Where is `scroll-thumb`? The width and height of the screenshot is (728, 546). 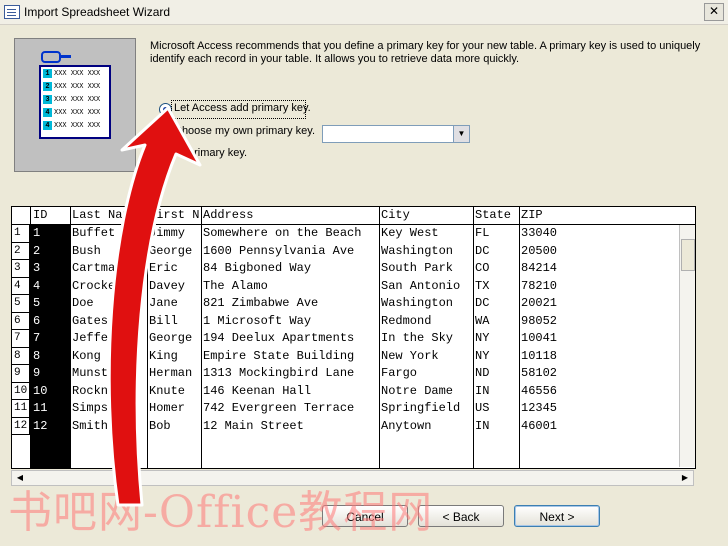
scroll-thumb is located at coordinates (688, 255).